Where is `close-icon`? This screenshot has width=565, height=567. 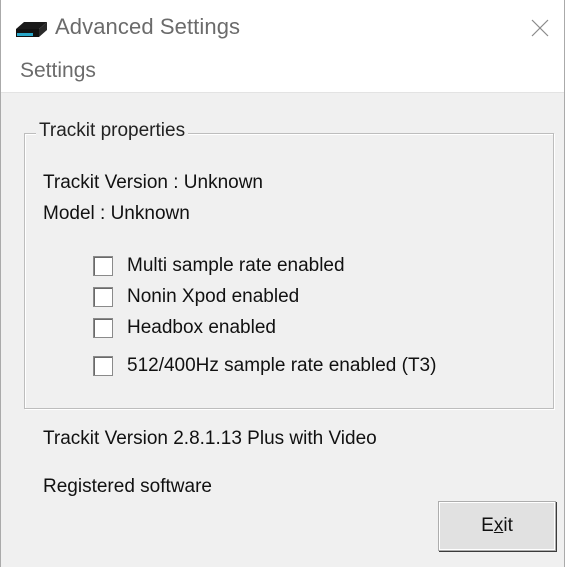 close-icon is located at coordinates (540, 28).